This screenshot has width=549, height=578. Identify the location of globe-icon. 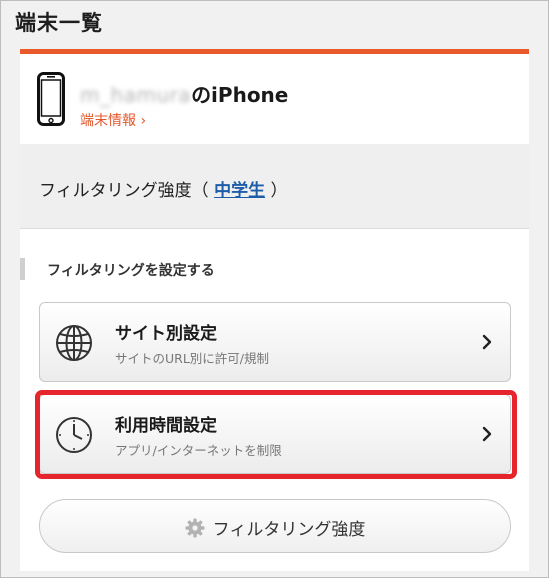
(74, 343).